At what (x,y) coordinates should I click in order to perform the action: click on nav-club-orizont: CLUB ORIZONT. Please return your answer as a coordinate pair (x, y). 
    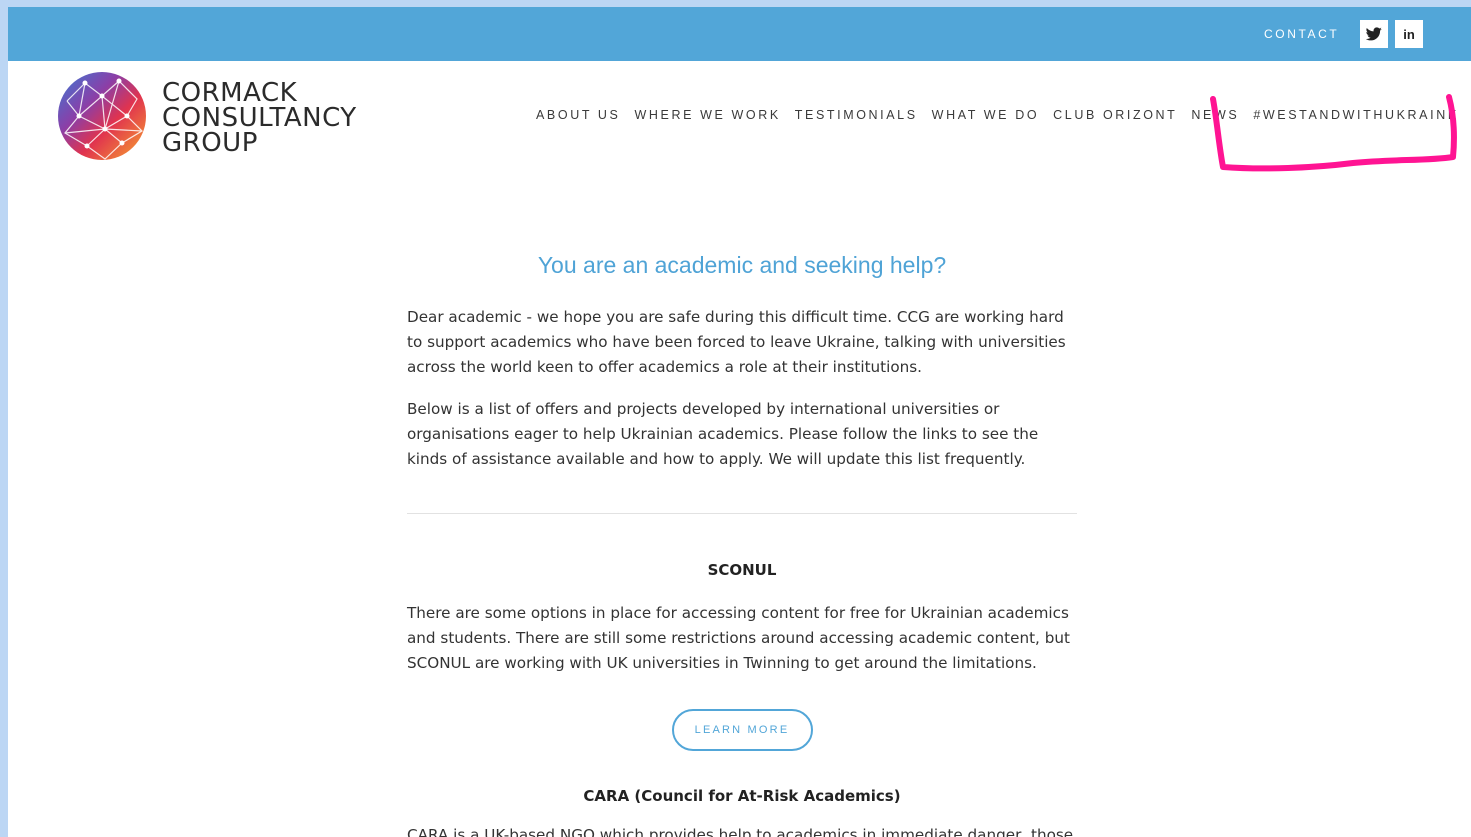
    Looking at the image, I should click on (1115, 115).